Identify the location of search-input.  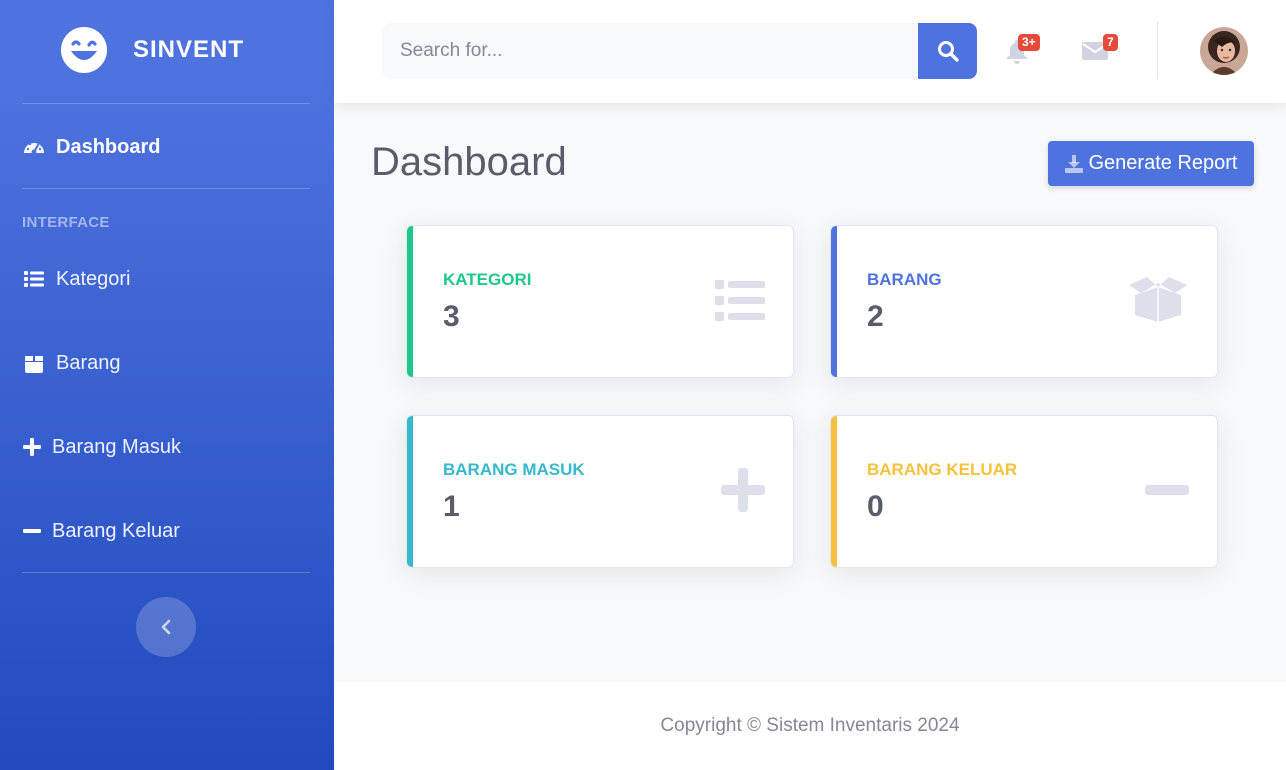
(650, 51).